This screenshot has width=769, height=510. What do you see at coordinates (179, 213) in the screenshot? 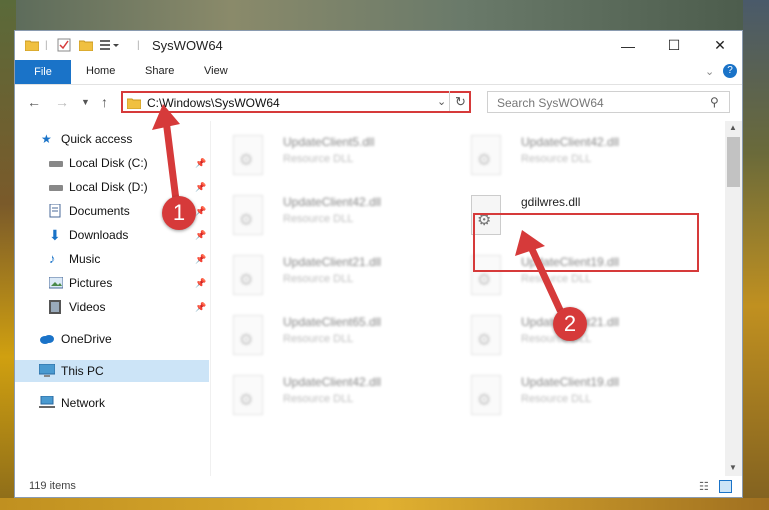
I see `step-badge-1: 1` at bounding box center [179, 213].